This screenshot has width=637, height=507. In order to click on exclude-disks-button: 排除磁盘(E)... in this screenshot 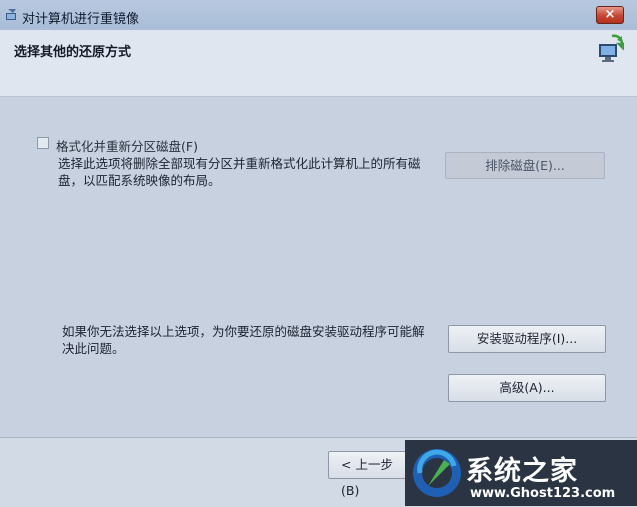, I will do `click(525, 165)`.